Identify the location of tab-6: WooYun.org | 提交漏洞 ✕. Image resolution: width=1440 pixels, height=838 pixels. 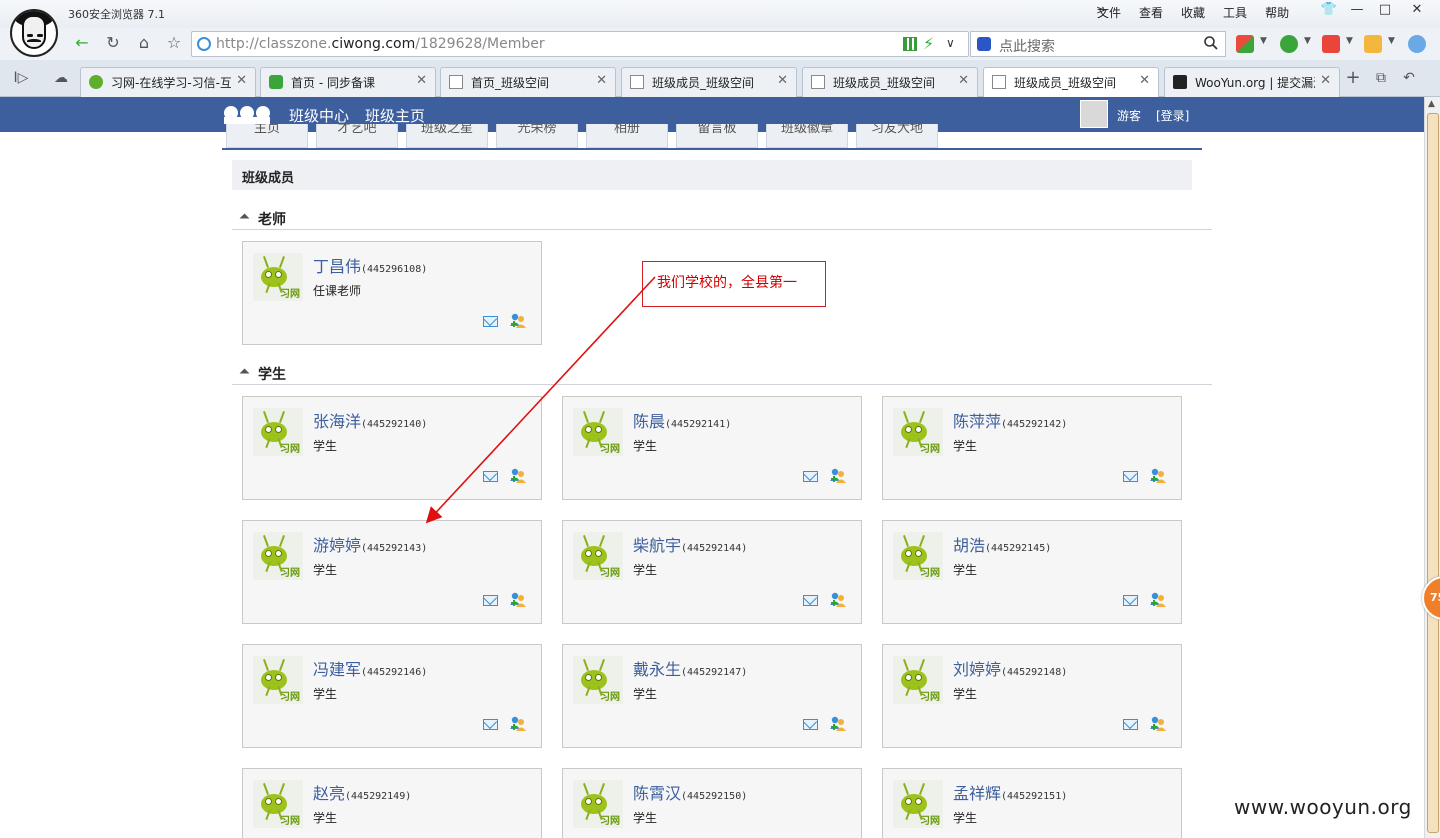
(1252, 82).